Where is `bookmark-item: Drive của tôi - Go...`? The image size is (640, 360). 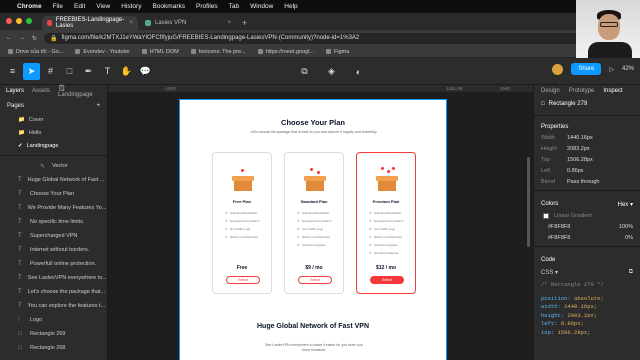 bookmark-item: Drive của tôi - Go... is located at coordinates (35, 52).